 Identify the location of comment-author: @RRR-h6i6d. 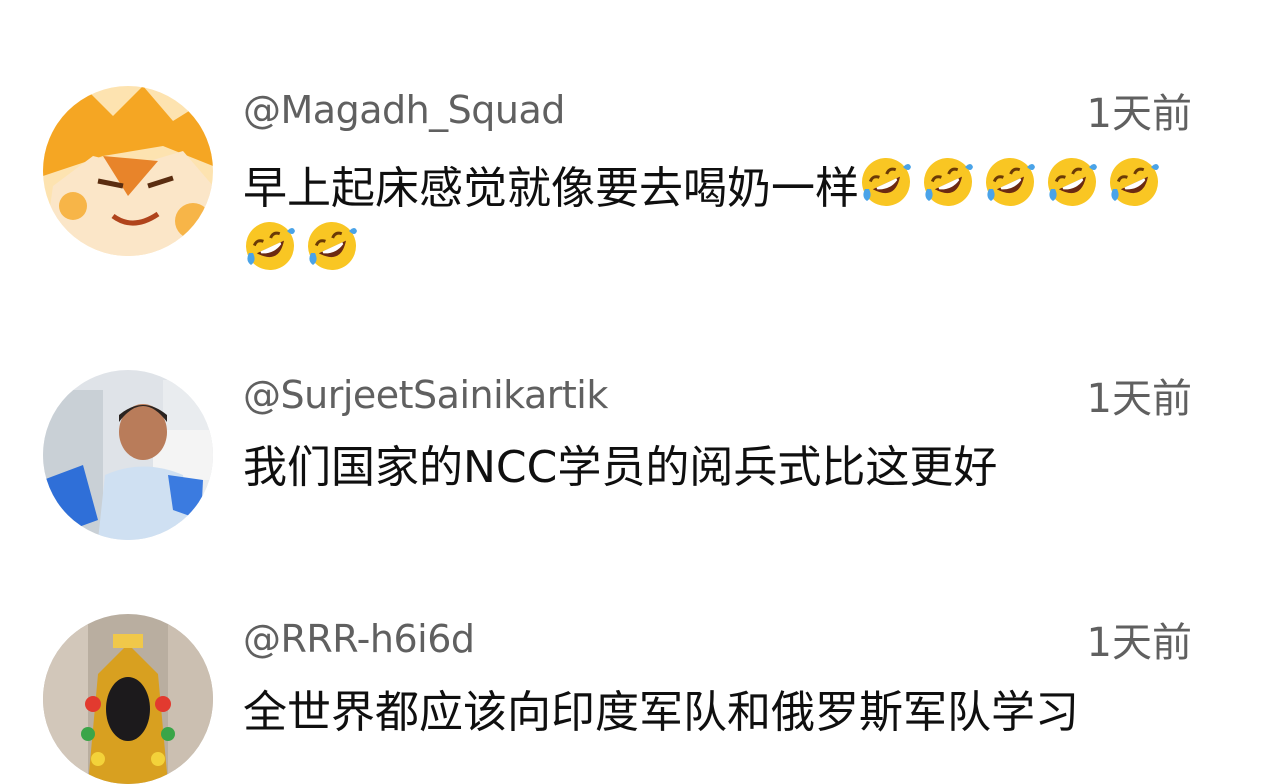
(359, 639).